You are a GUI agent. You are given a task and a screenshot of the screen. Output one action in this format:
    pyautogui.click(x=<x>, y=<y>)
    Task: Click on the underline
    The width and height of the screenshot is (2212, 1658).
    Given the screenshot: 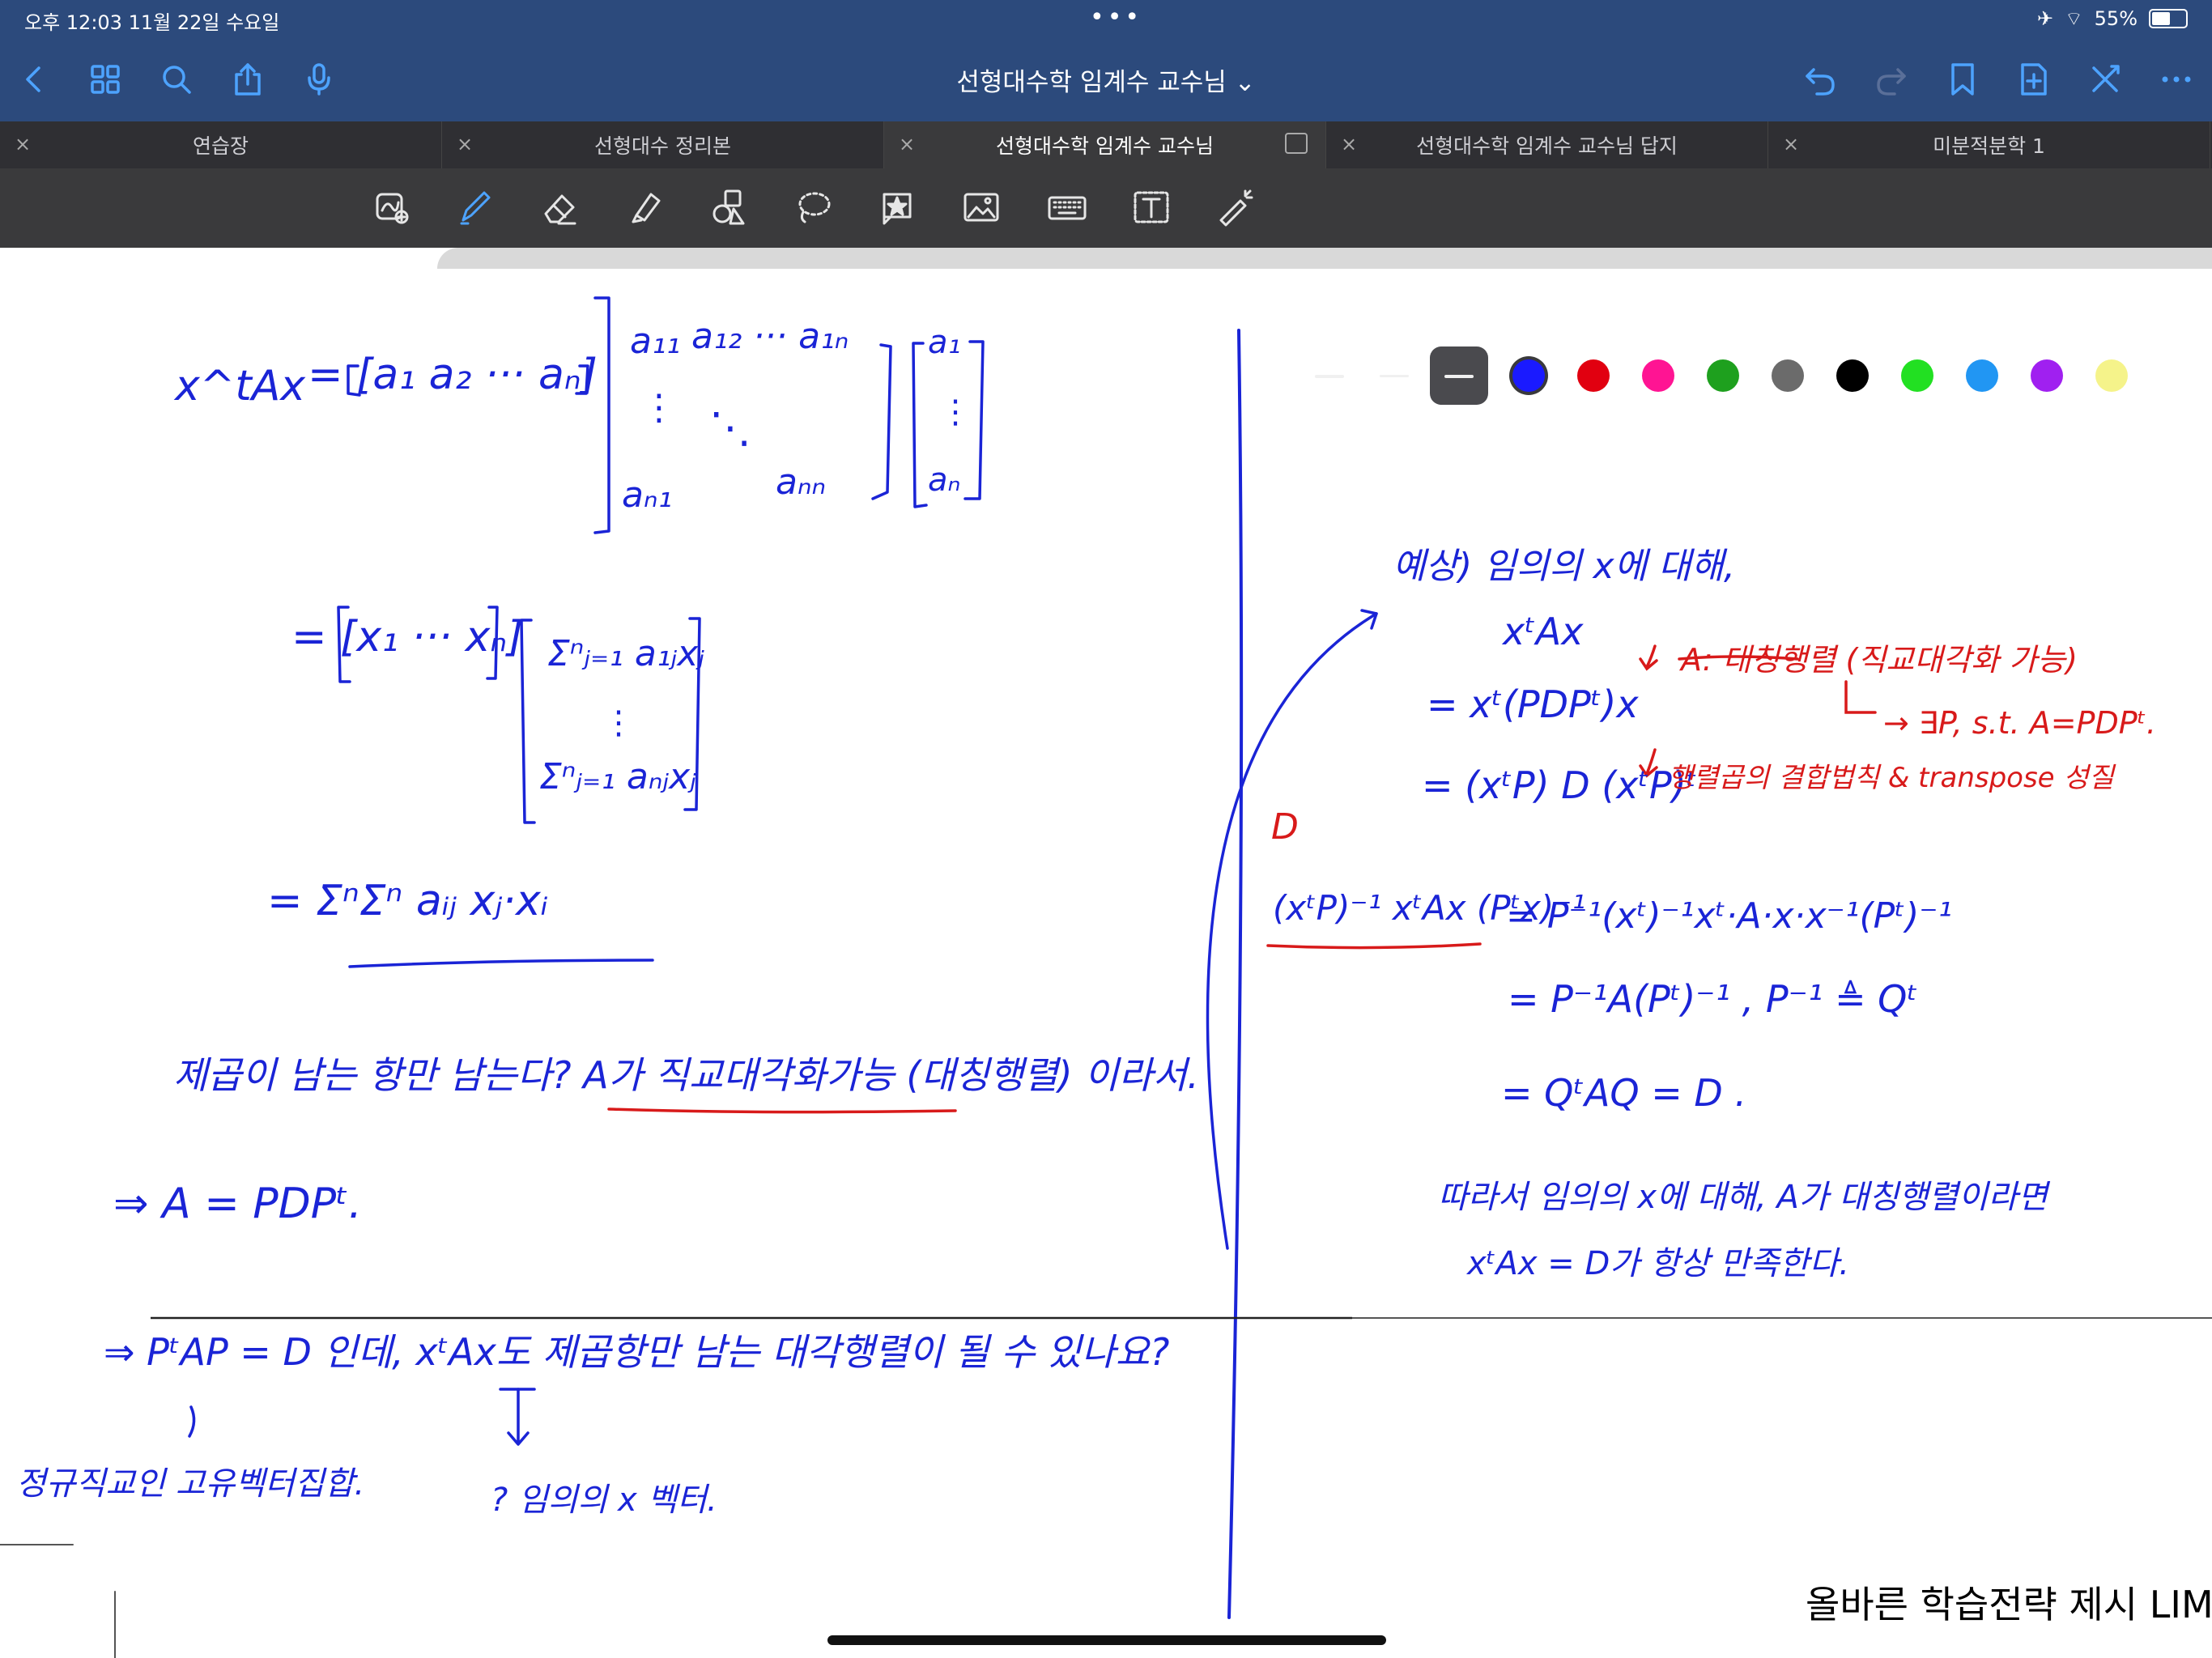 What is the action you would take?
    pyautogui.click(x=501, y=963)
    